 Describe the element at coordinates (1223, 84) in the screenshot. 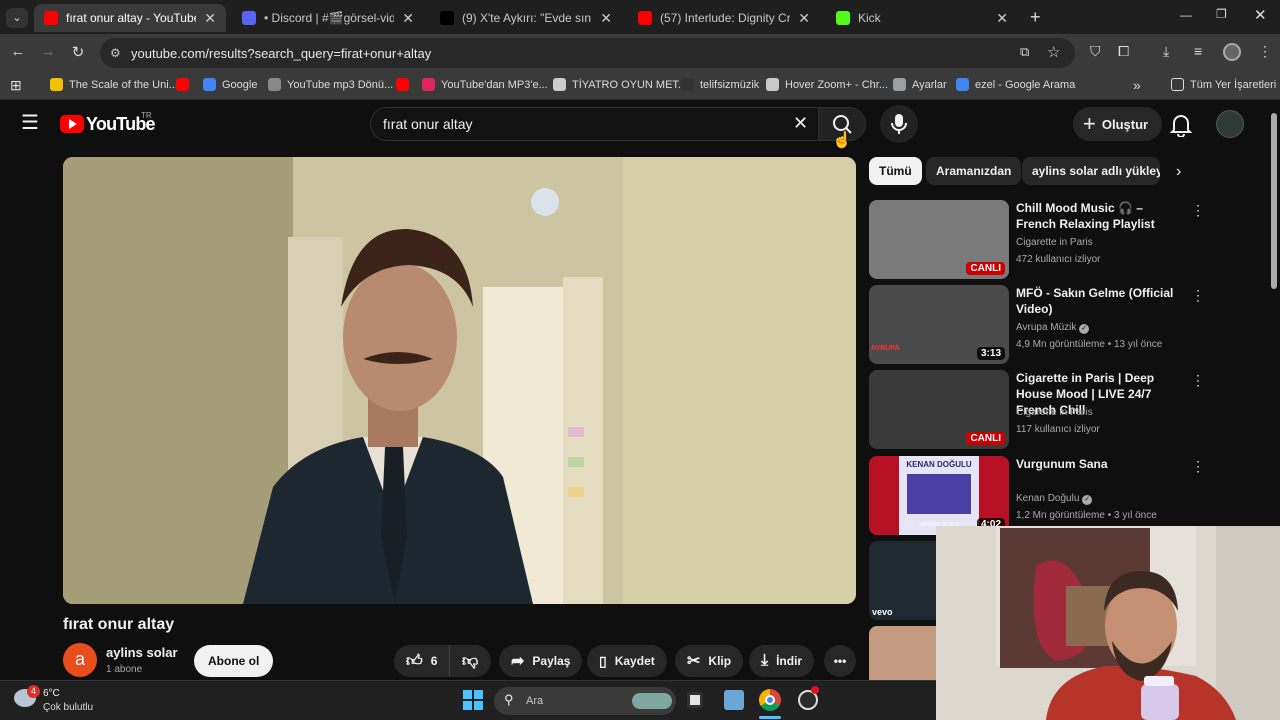

I see `all-bookmarks-folder: Tüm Yer İşaretleri` at that location.